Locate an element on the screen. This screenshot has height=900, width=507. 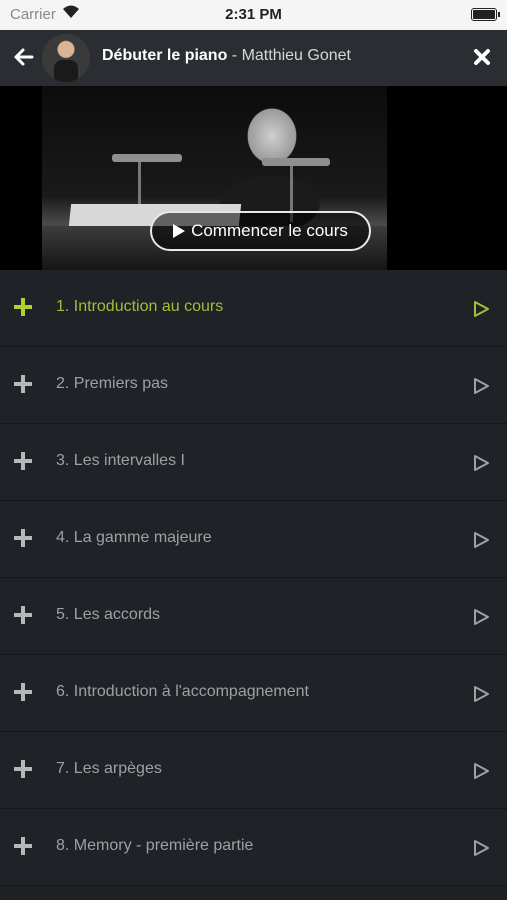
lesson-label: 4. La gamme majeure is located at coordinates (134, 537).